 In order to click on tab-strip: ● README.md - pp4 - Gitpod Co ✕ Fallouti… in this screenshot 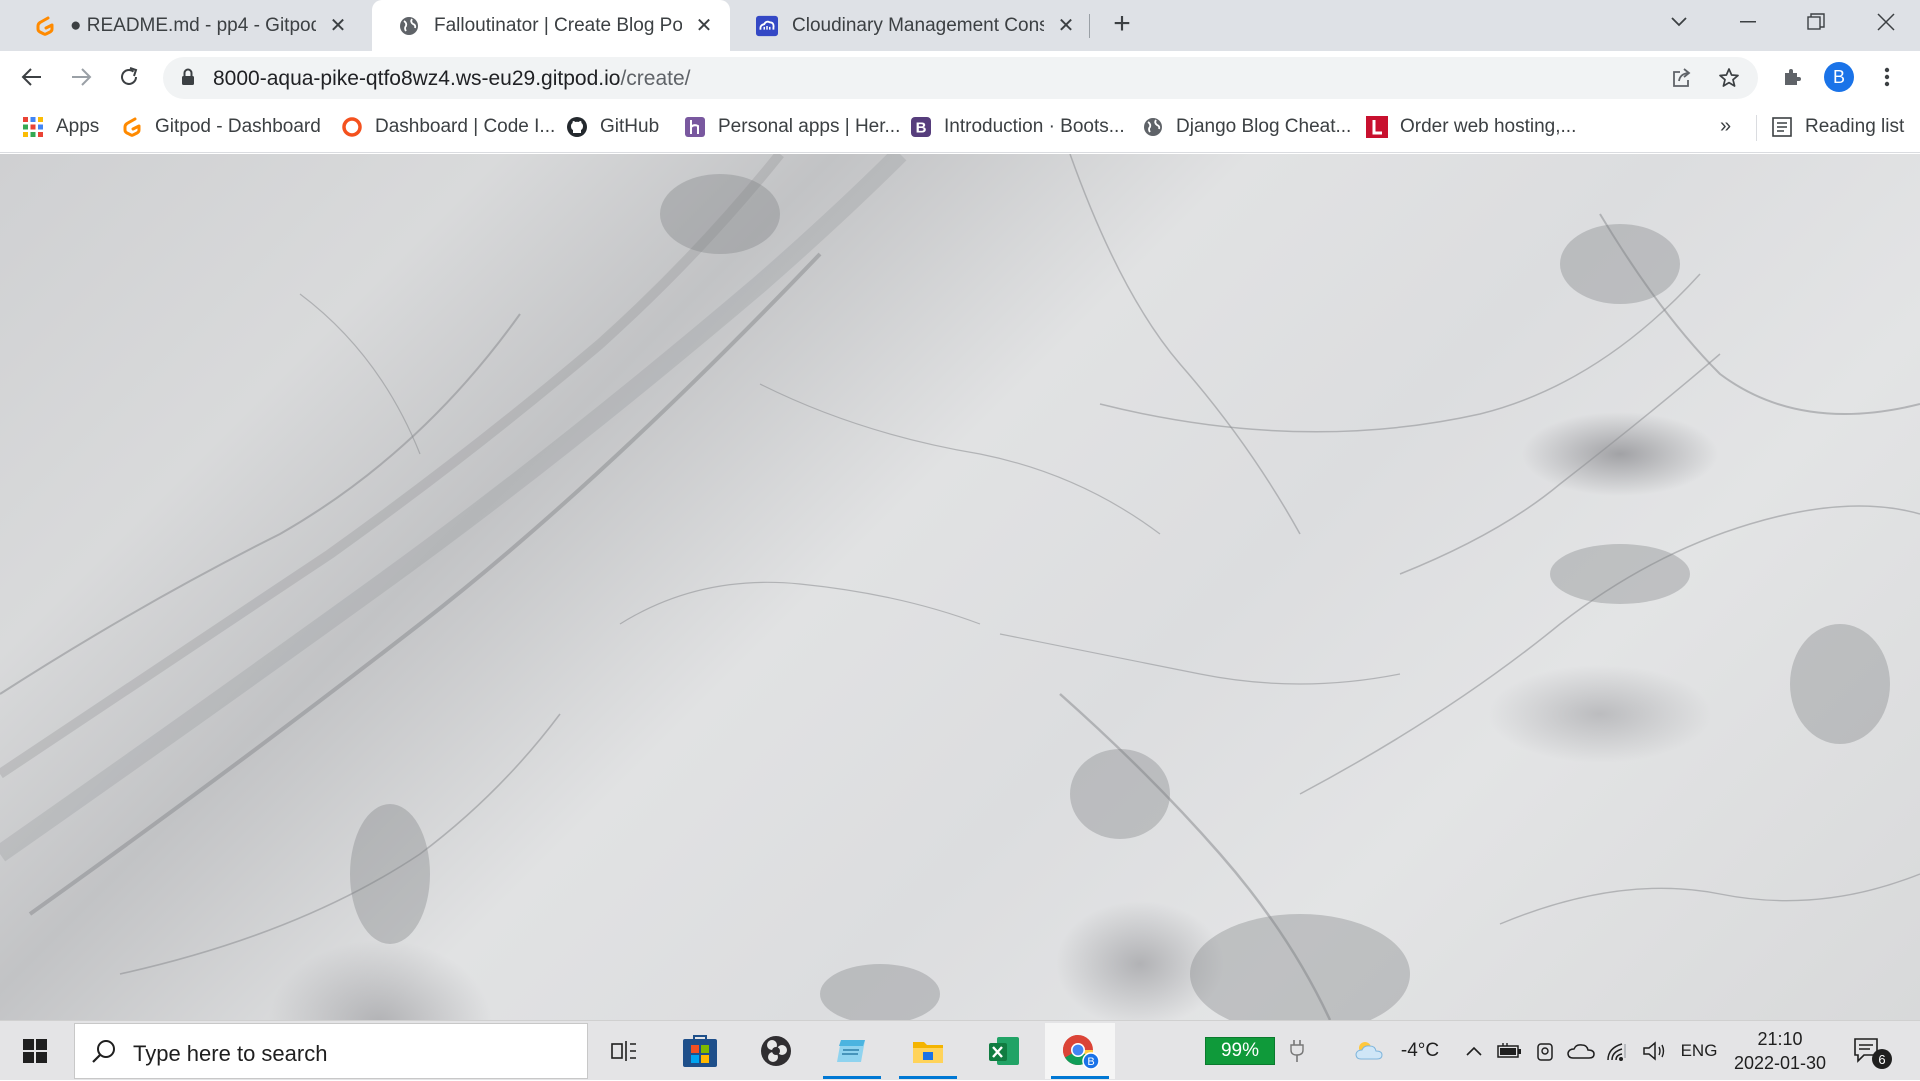, I will do `click(960, 25)`.